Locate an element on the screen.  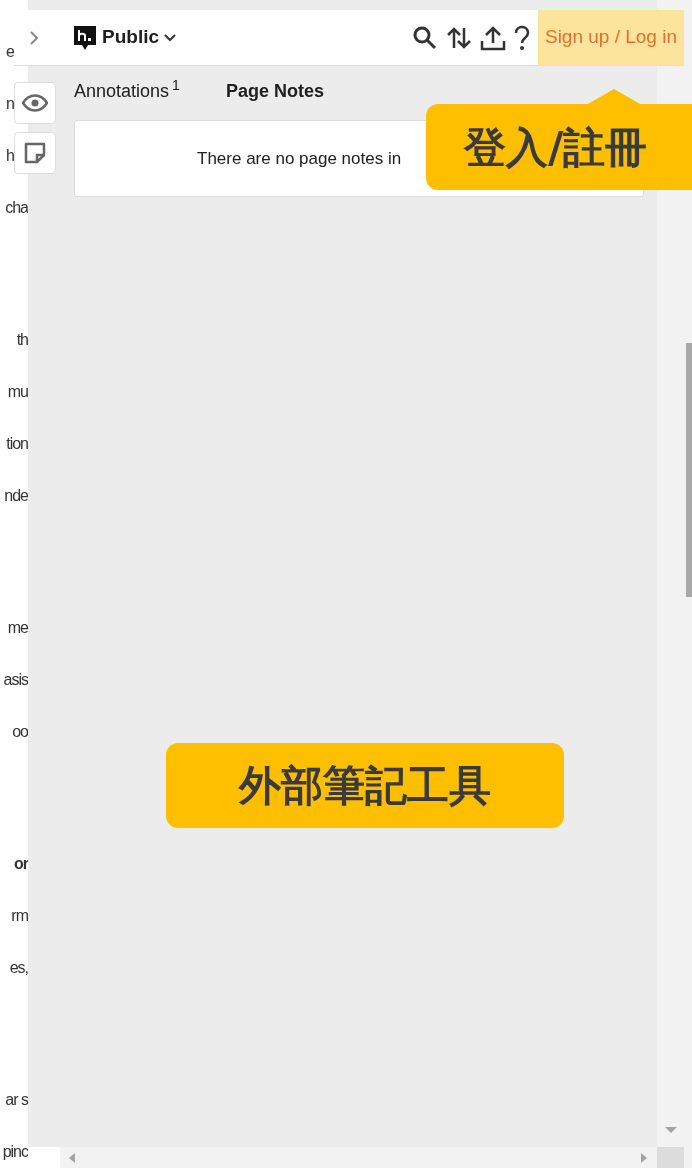
page-text-fragment: or is located at coordinates (21, 864).